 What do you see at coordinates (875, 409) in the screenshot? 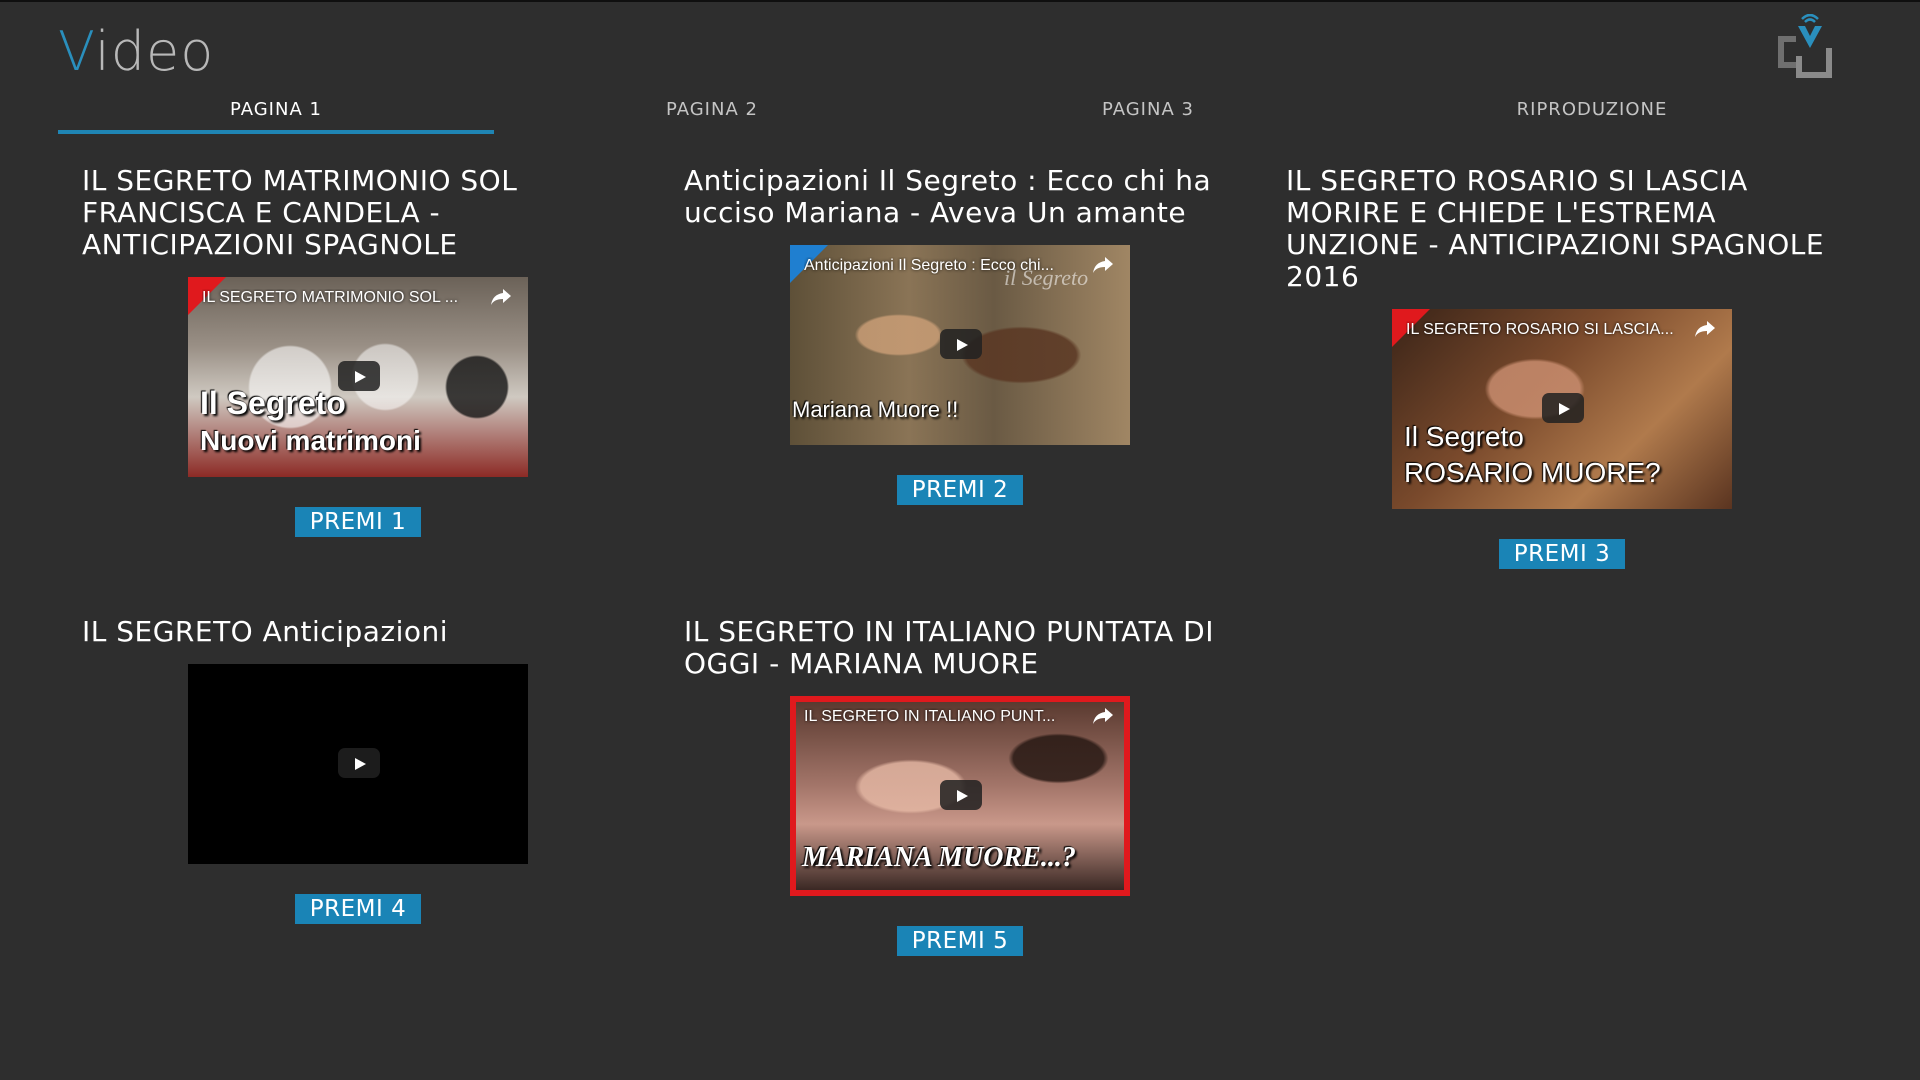
I see `thumbnail-subcaption: Mariana Muore !!` at bounding box center [875, 409].